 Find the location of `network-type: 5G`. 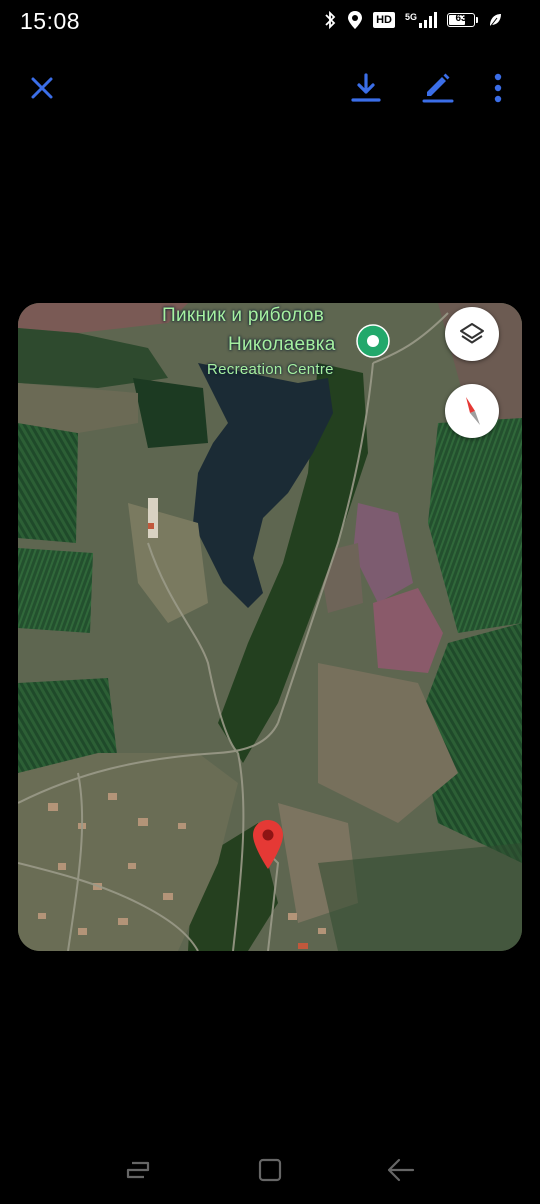

network-type: 5G is located at coordinates (410, 17).